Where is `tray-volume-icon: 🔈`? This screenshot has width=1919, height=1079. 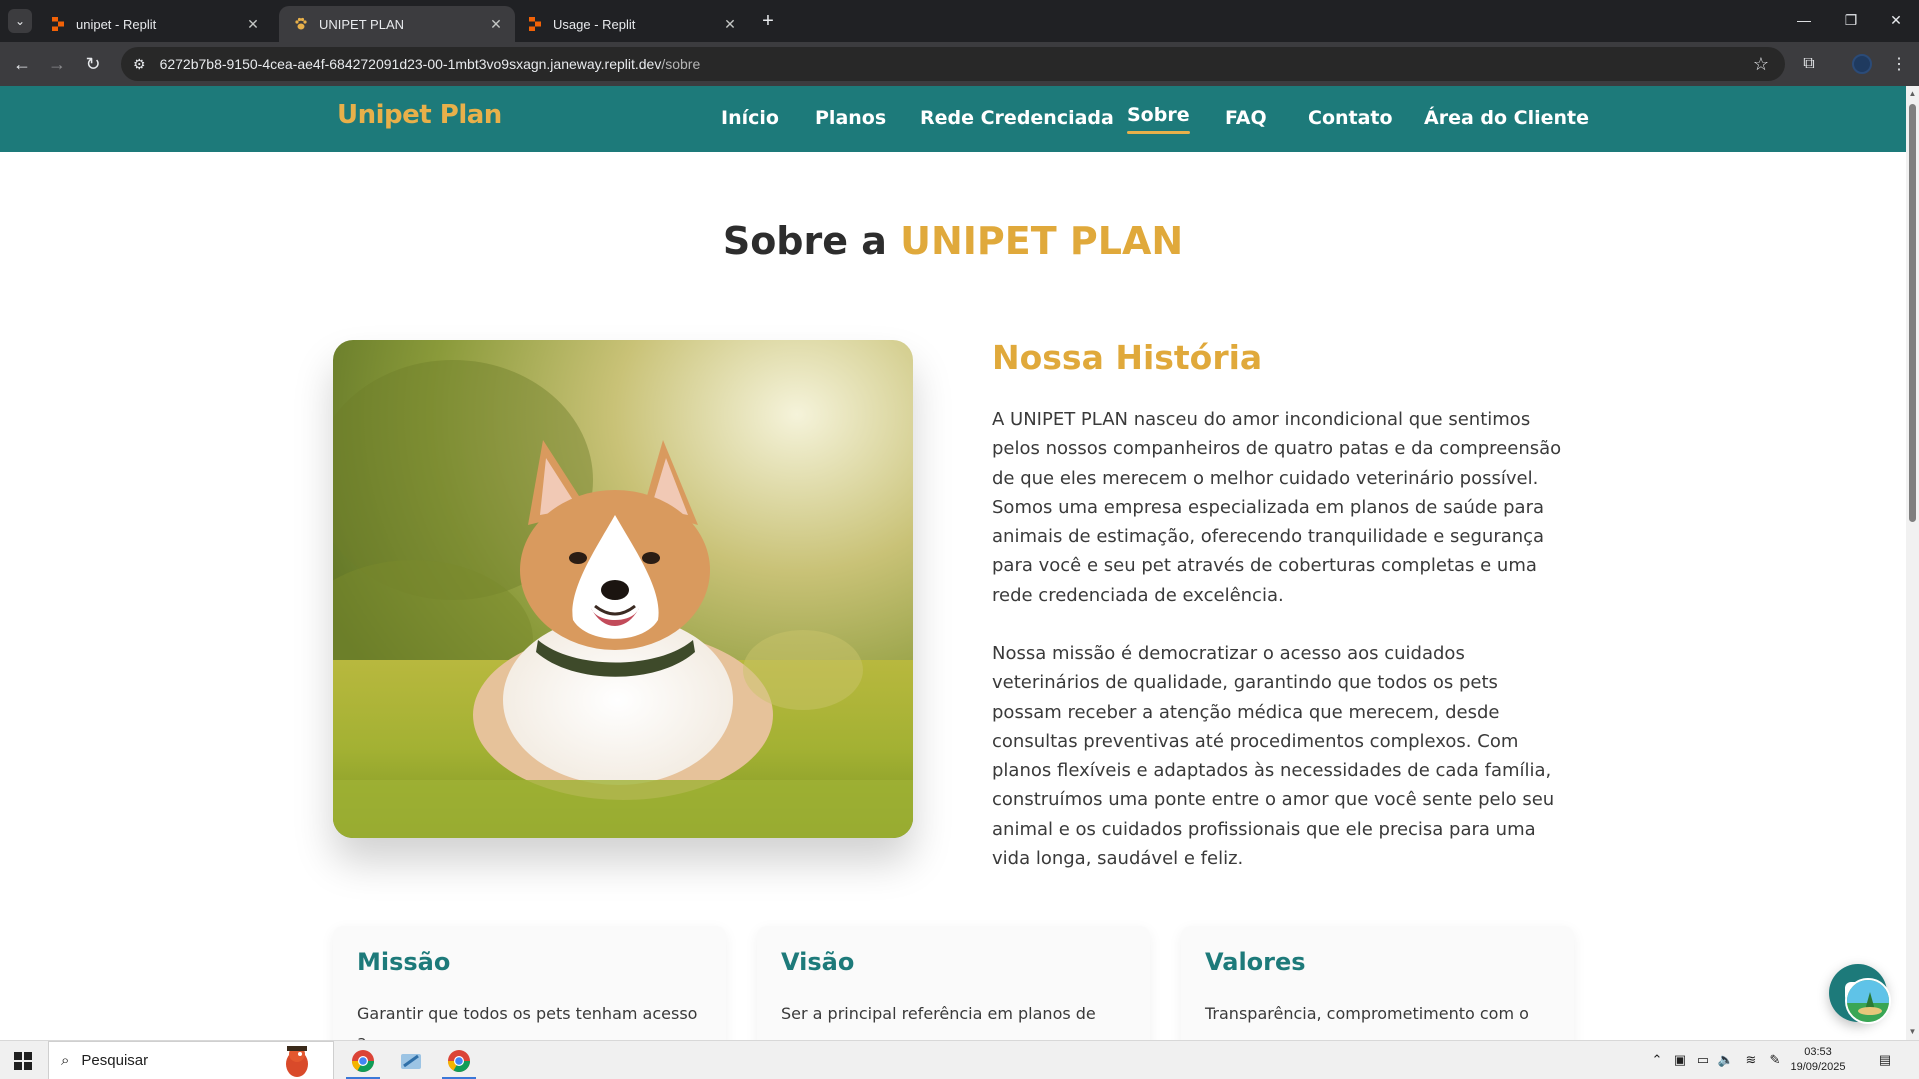
tray-volume-icon: 🔈 is located at coordinates (1726, 1060).